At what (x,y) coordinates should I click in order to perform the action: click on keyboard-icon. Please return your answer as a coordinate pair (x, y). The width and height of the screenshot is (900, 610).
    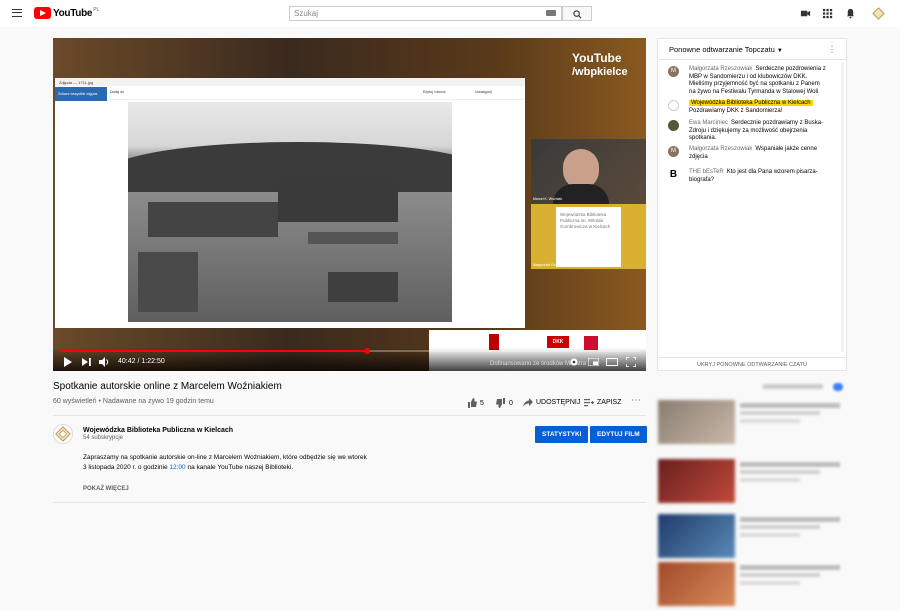
    Looking at the image, I should click on (551, 13).